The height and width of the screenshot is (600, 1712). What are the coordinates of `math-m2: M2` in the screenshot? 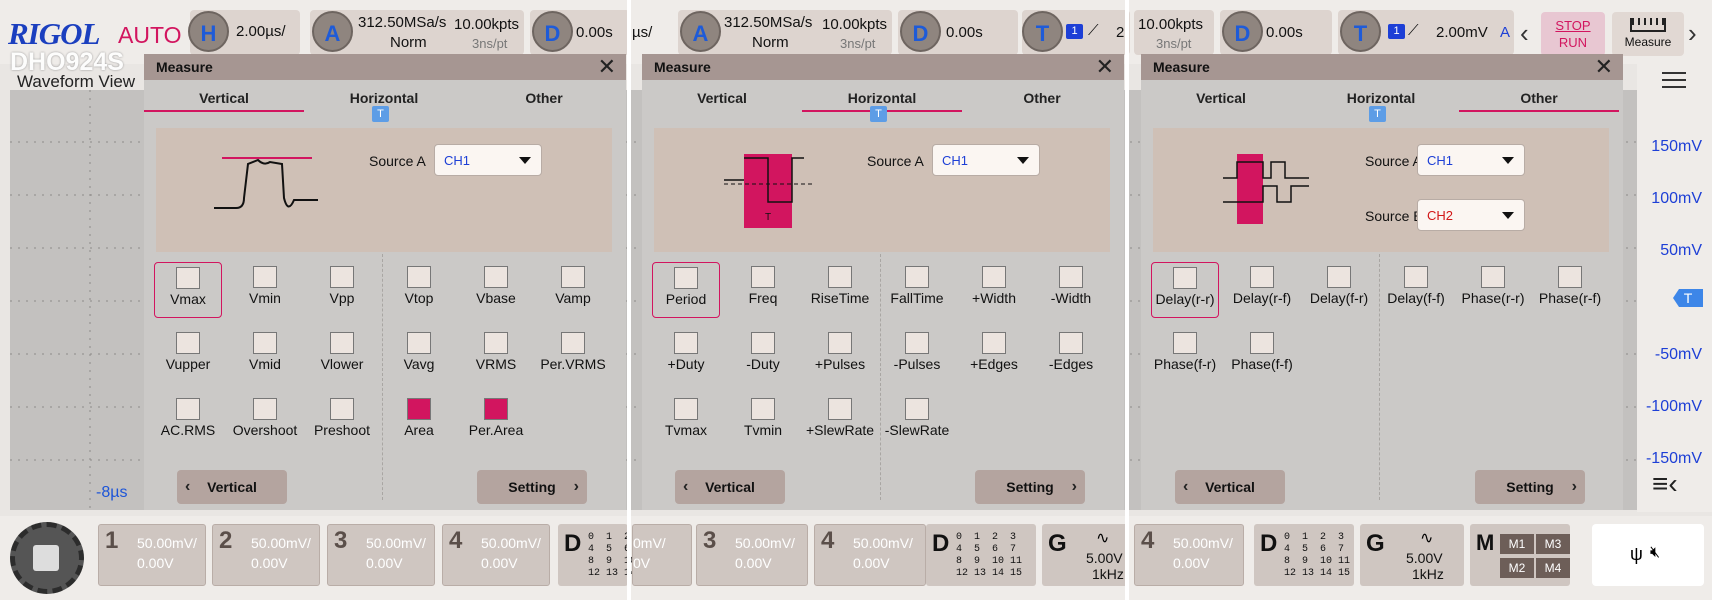 It's located at (1517, 568).